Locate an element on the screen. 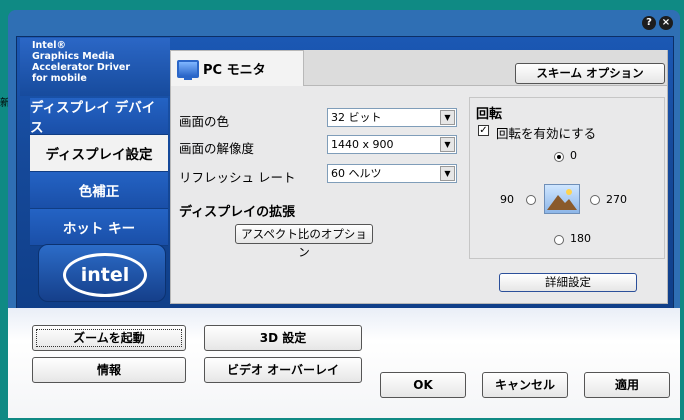  color-depth-value: 32 ビット is located at coordinates (356, 117).